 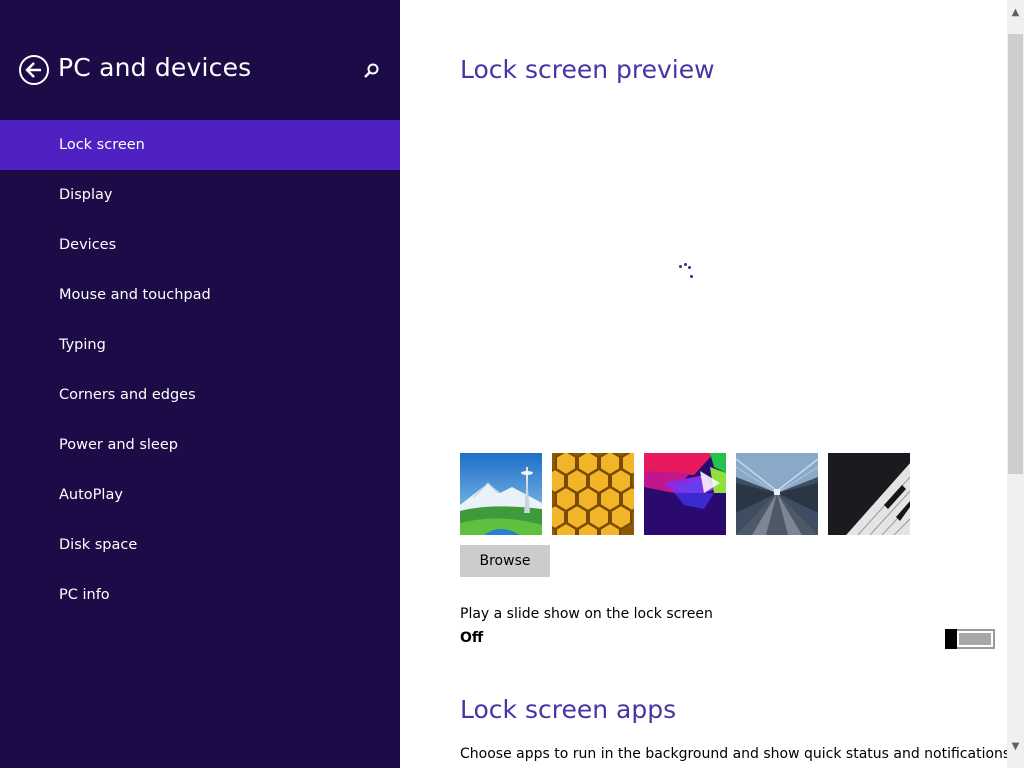 What do you see at coordinates (586, 614) in the screenshot?
I see `slideshow-label: Play a slide show on the lock screen` at bounding box center [586, 614].